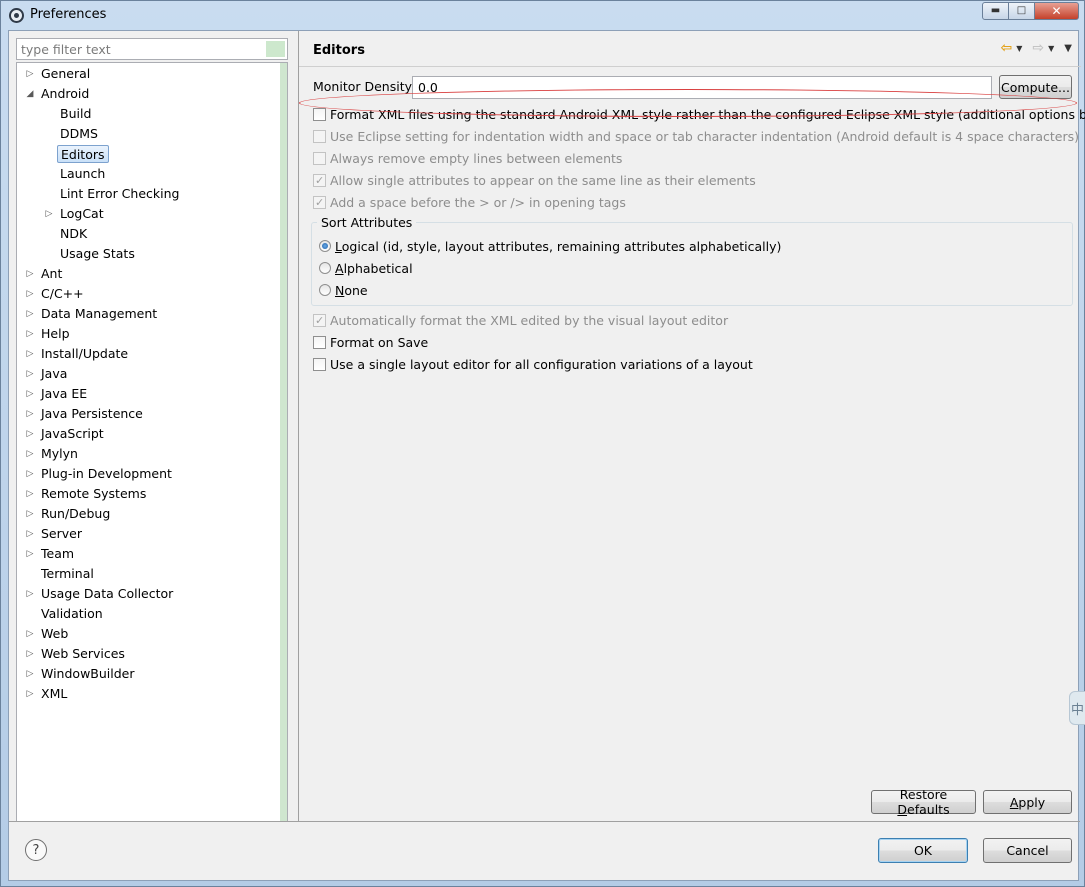 The image size is (1085, 887). What do you see at coordinates (148, 274) in the screenshot?
I see `tree-item-ant: ▷ Ant` at bounding box center [148, 274].